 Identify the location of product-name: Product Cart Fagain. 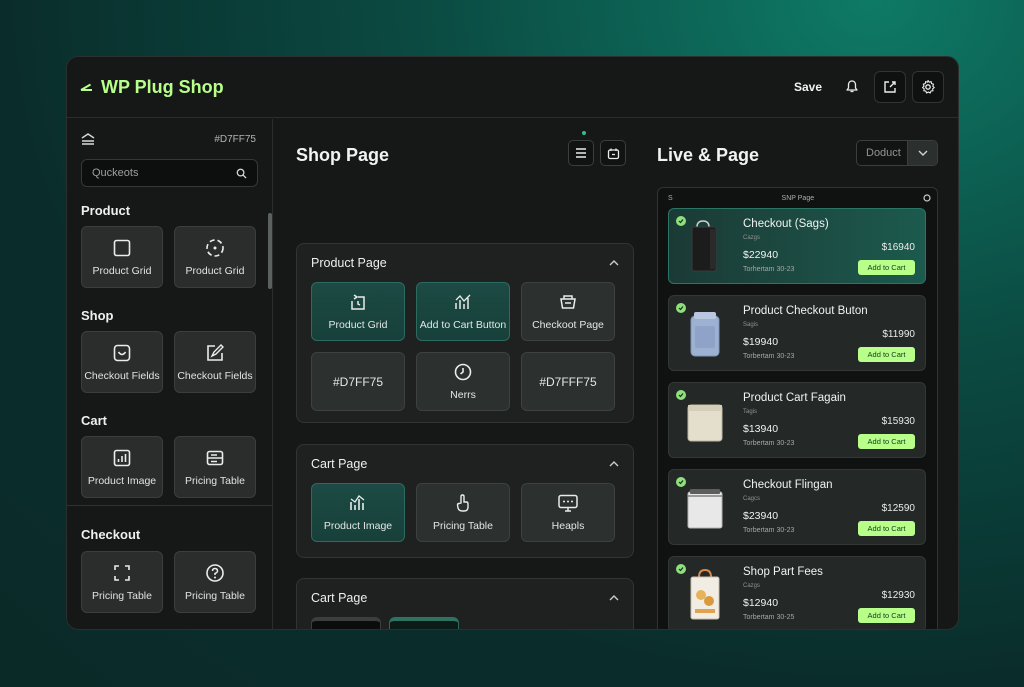
(794, 398).